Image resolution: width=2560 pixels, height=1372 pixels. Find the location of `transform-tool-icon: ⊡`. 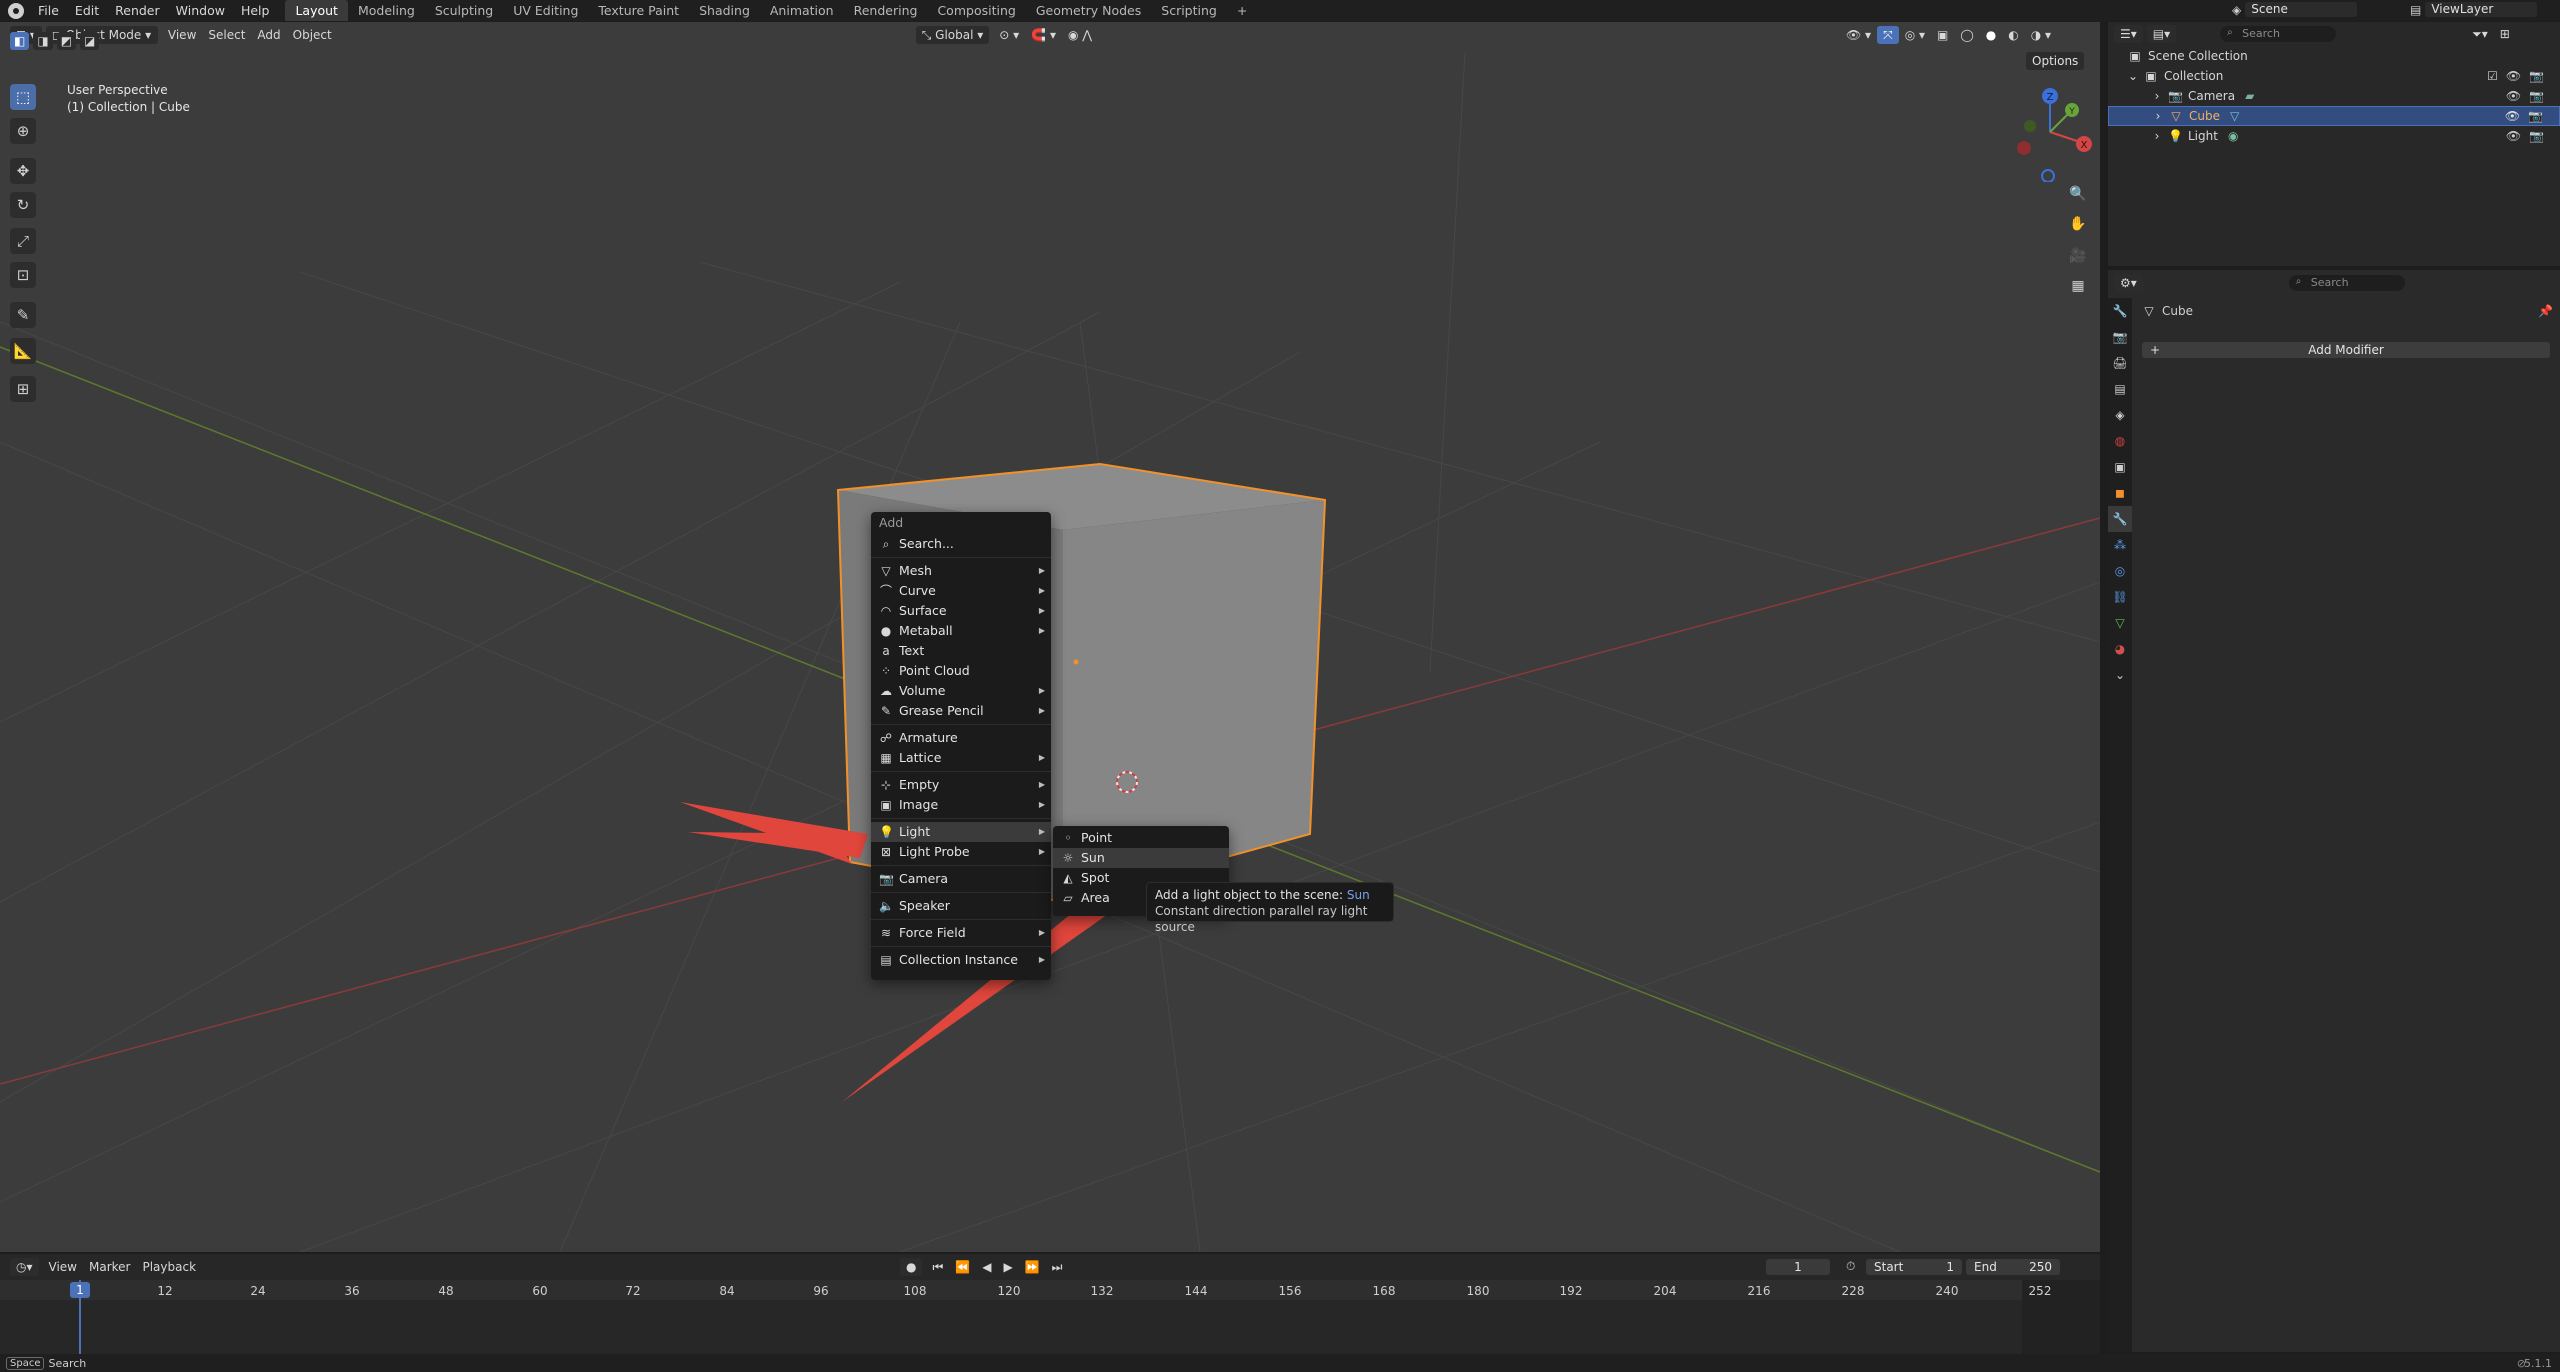

transform-tool-icon: ⊡ is located at coordinates (23, 275).